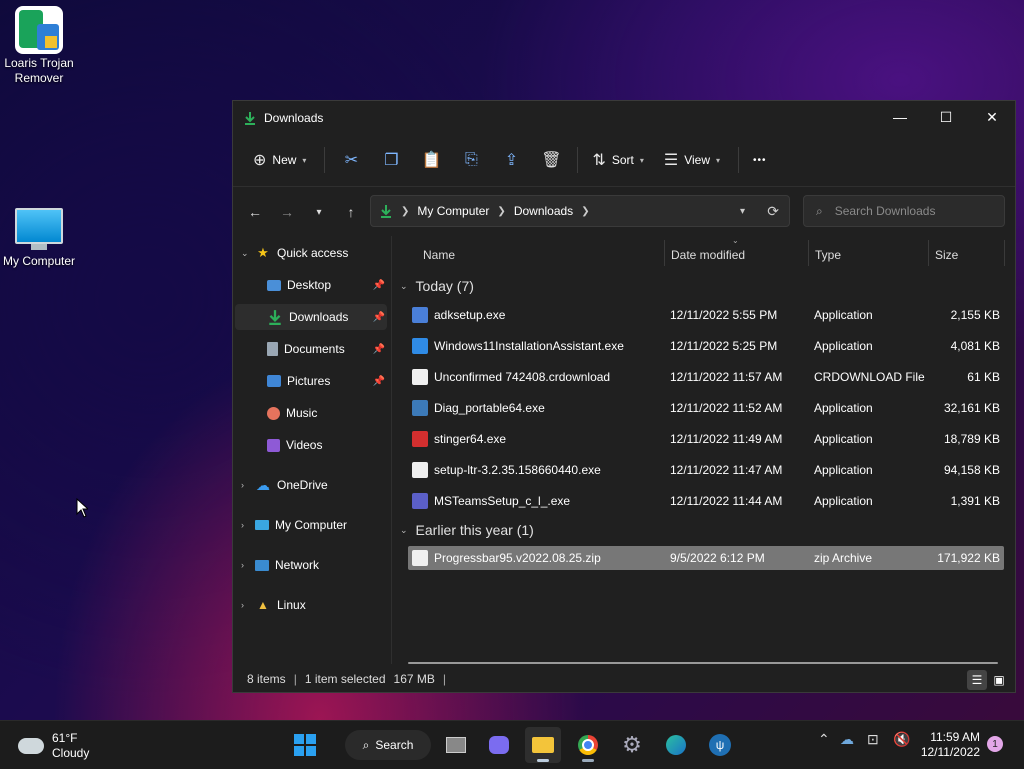 This screenshot has height=769, width=1024. What do you see at coordinates (311, 413) in the screenshot?
I see `sidebar-item-music: Music` at bounding box center [311, 413].